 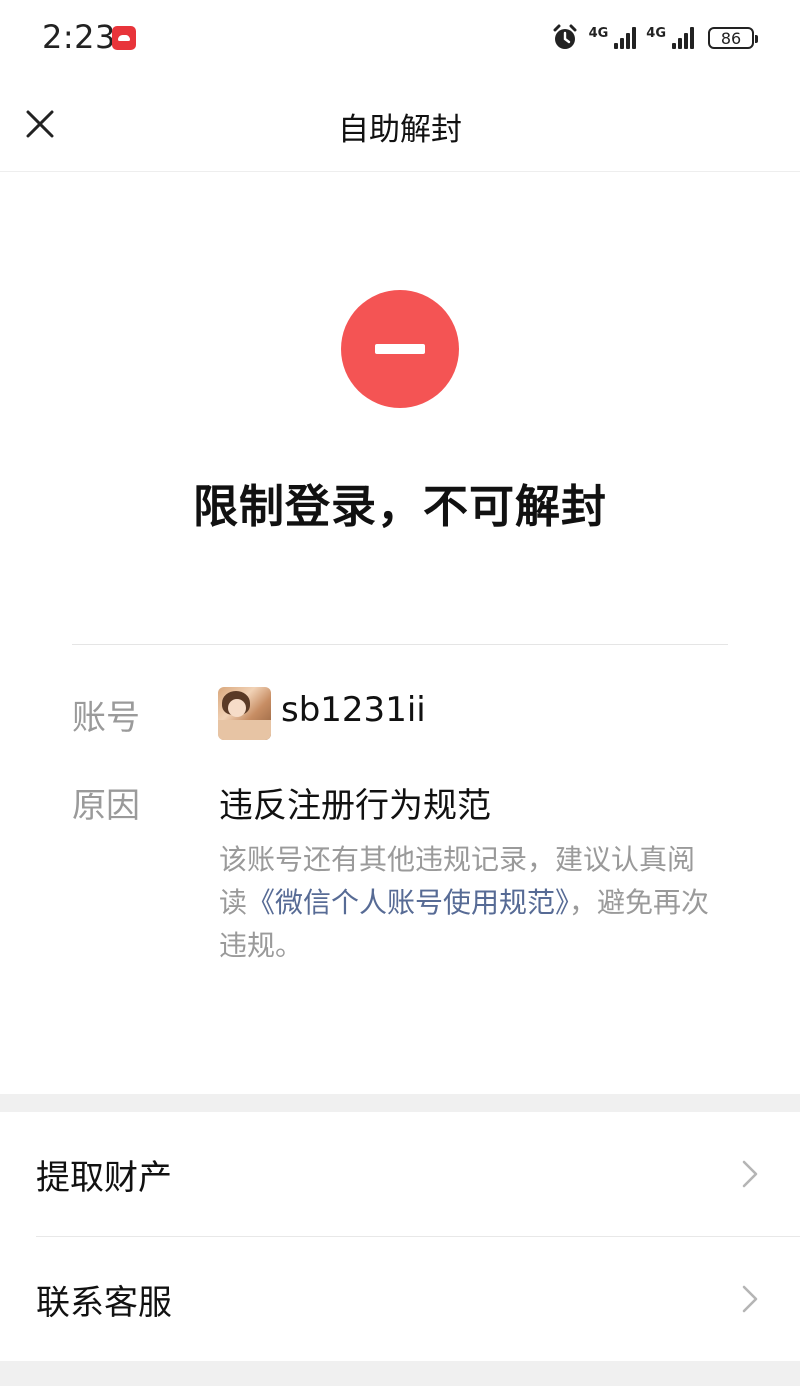 What do you see at coordinates (400, 1373) in the screenshot?
I see `bottom-area` at bounding box center [400, 1373].